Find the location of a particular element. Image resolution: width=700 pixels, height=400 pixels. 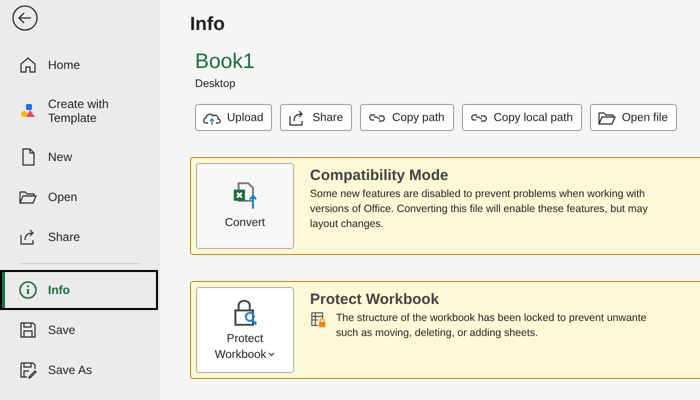

back-icon is located at coordinates (25, 18).